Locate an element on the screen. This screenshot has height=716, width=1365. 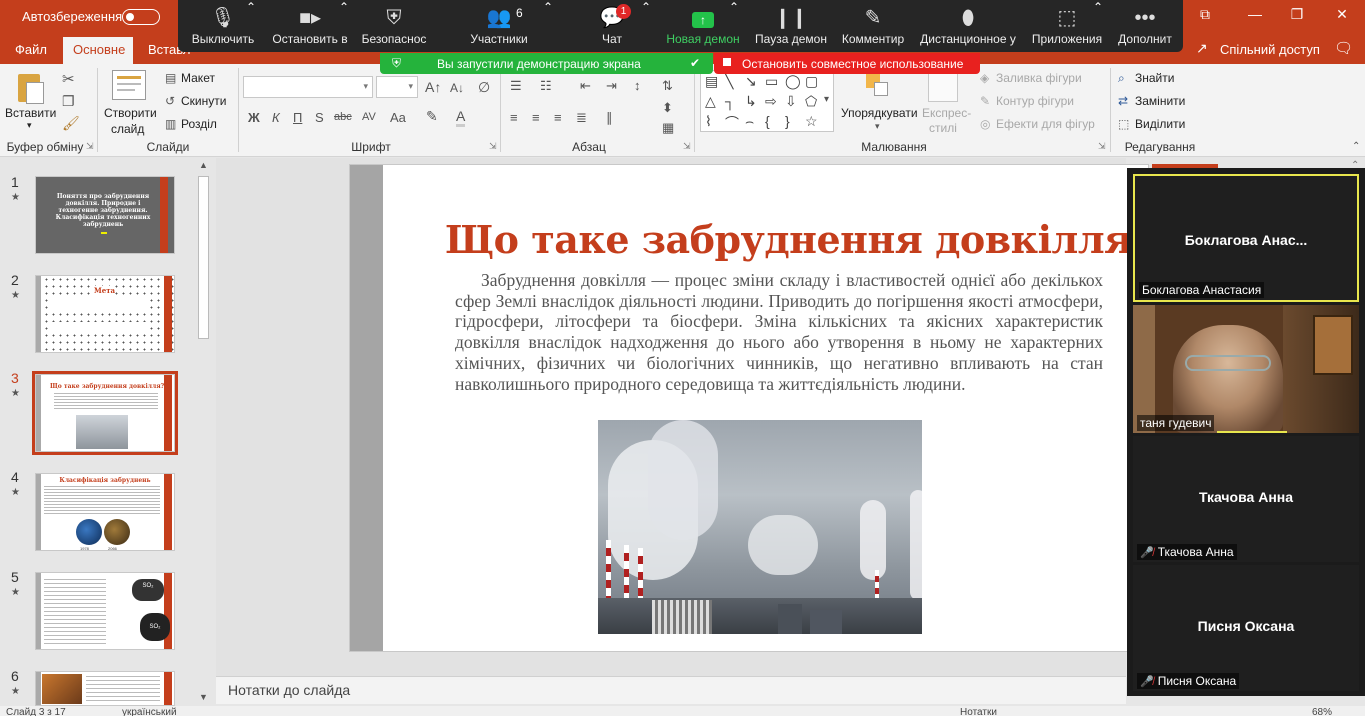
justify-icon: ≣ is located at coordinates (581, 118).